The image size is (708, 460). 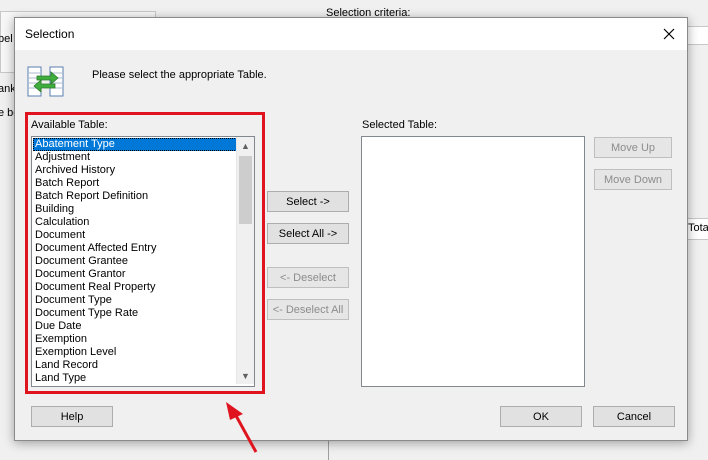 What do you see at coordinates (669, 34) in the screenshot?
I see `close-icon` at bounding box center [669, 34].